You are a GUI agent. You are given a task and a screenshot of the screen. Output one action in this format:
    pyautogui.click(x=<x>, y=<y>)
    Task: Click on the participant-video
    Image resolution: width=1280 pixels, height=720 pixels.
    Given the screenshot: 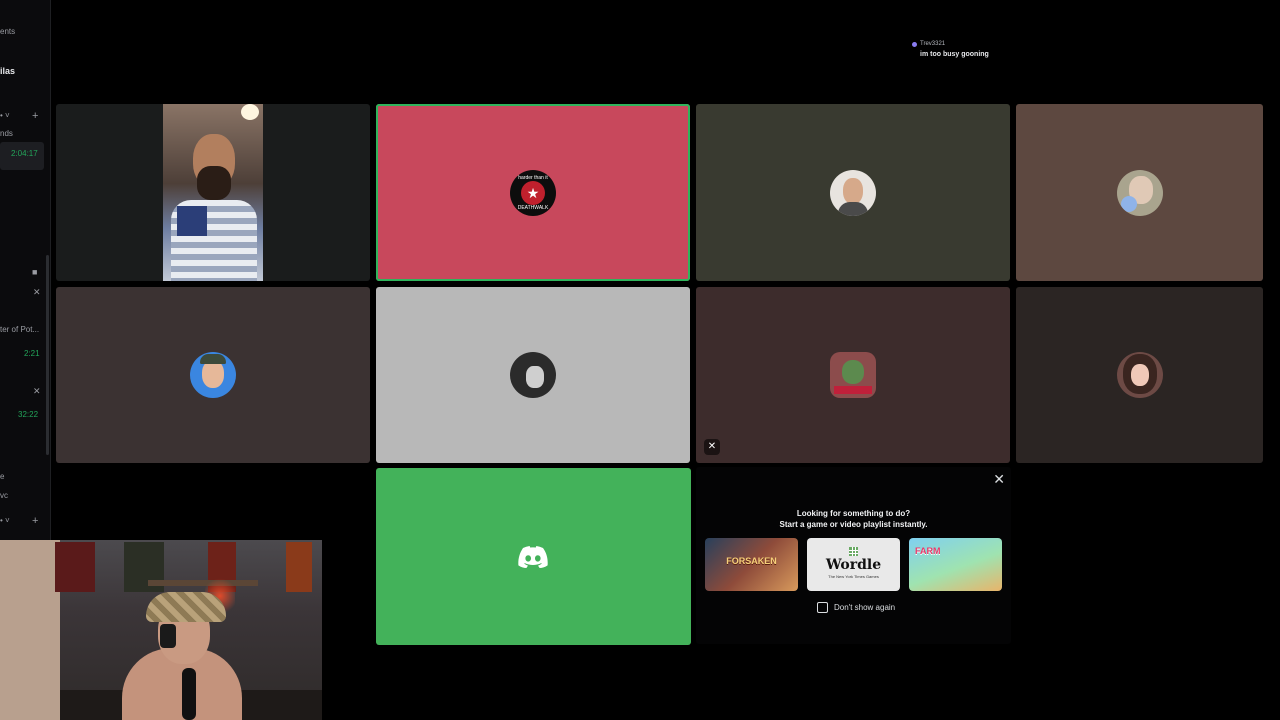 What is the action you would take?
    pyautogui.click(x=213, y=192)
    